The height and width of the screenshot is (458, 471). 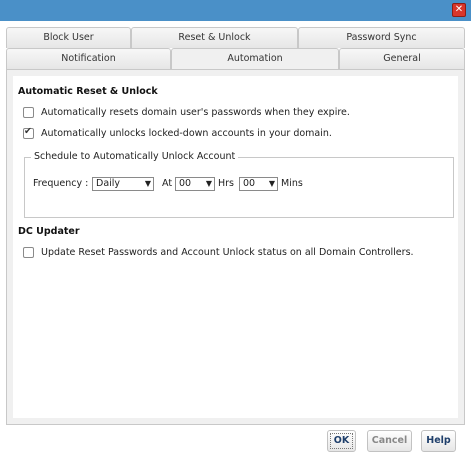 What do you see at coordinates (28, 252) in the screenshot?
I see `dc-update-checkbox` at bounding box center [28, 252].